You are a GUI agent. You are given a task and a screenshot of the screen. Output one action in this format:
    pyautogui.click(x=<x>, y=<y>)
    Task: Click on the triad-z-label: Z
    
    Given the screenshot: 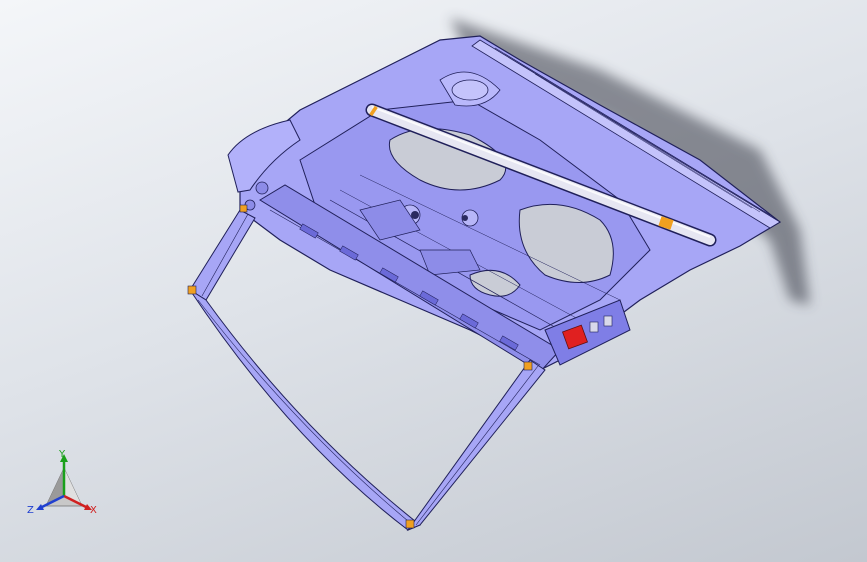 What is the action you would take?
    pyautogui.click(x=30, y=510)
    